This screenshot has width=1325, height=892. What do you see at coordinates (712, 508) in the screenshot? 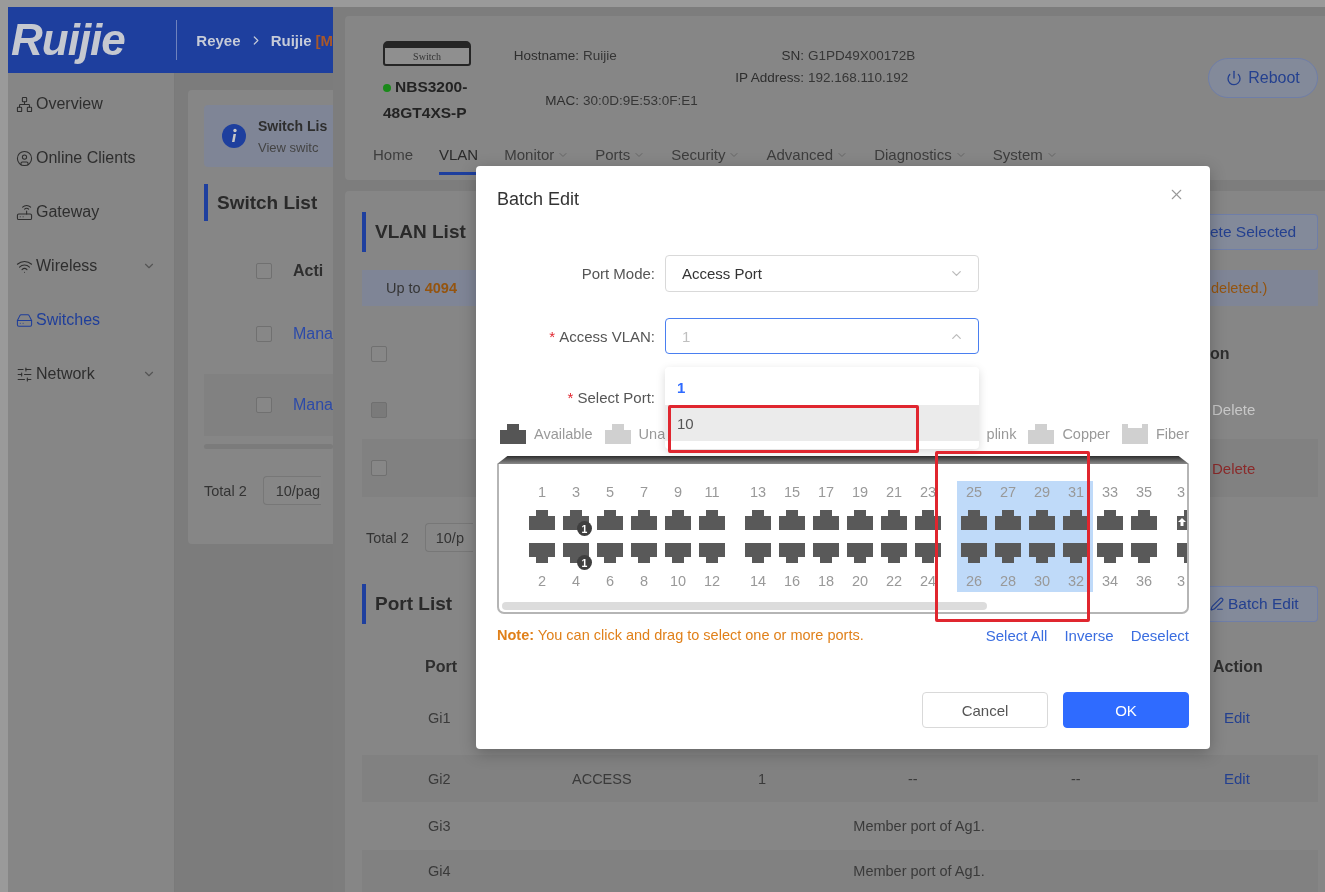
I see `port: 11` at bounding box center [712, 508].